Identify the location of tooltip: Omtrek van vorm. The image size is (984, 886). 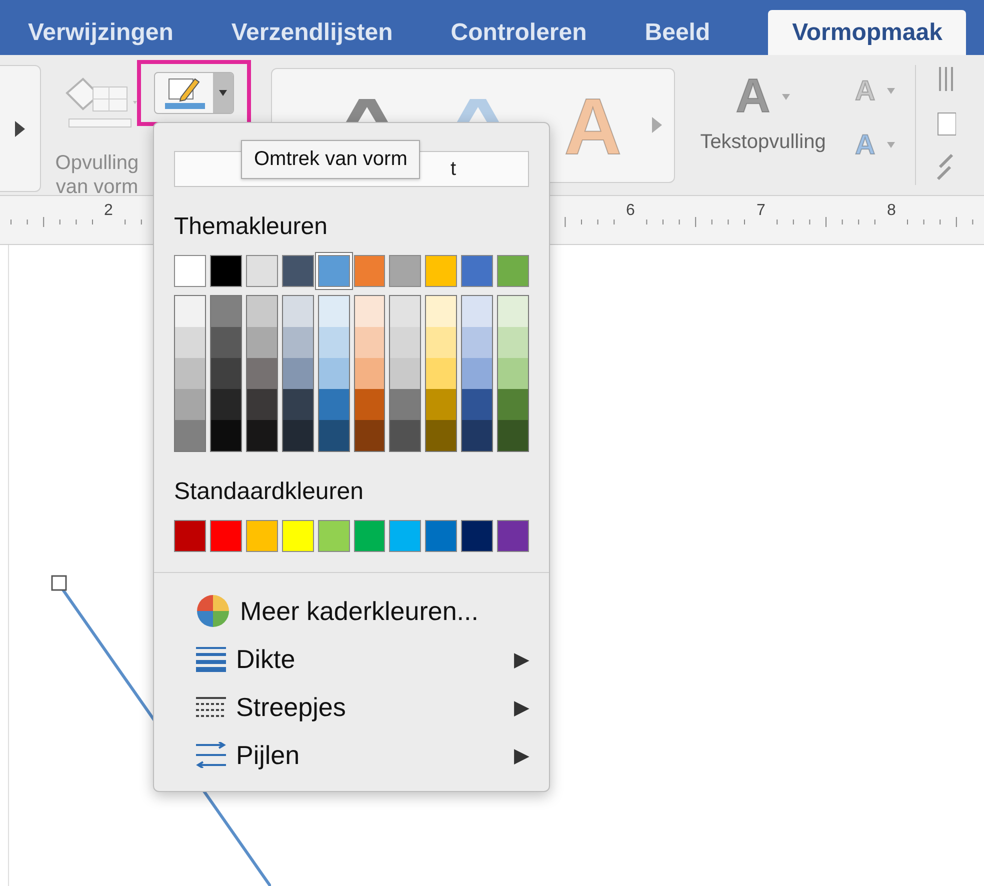
(330, 159).